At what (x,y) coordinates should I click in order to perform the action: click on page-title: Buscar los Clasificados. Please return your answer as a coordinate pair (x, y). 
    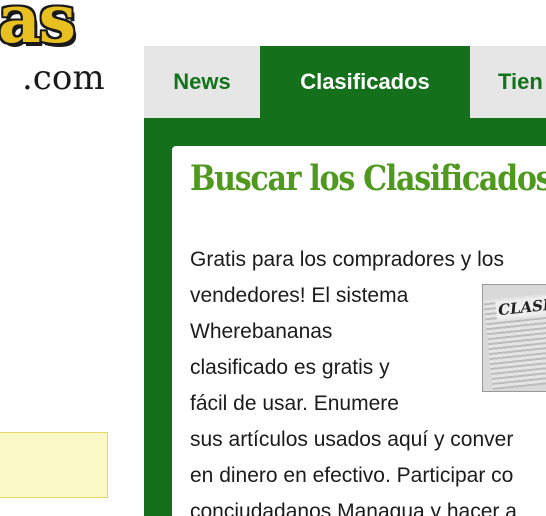
    Looking at the image, I should click on (368, 178).